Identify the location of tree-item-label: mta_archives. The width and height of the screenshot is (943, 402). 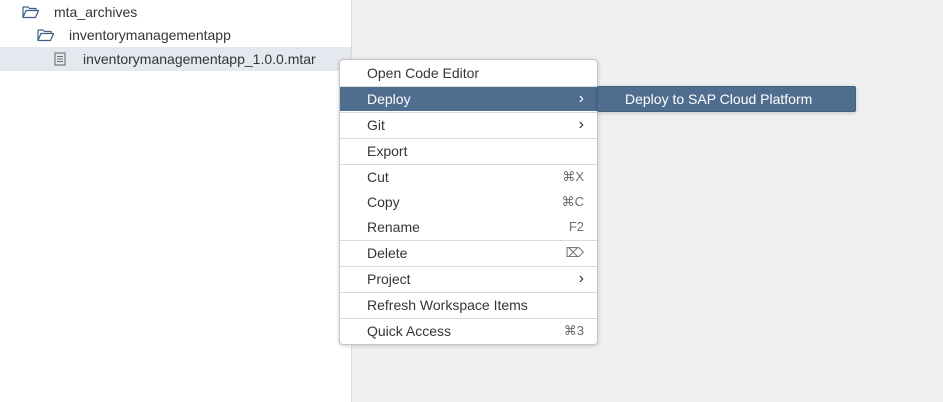
(96, 12).